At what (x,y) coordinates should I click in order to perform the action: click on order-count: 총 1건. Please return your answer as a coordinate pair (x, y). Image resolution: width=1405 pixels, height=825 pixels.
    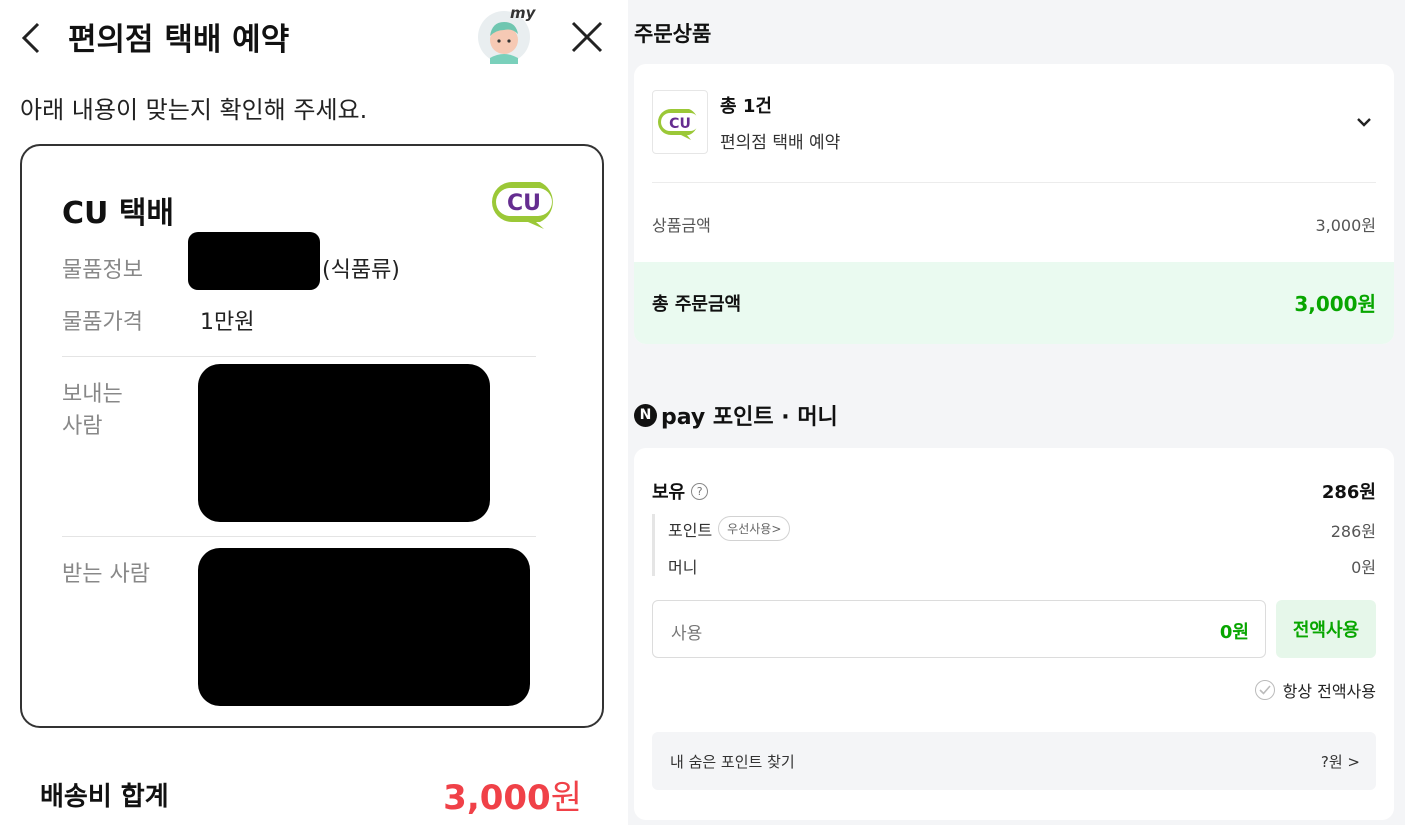
    Looking at the image, I should click on (746, 106).